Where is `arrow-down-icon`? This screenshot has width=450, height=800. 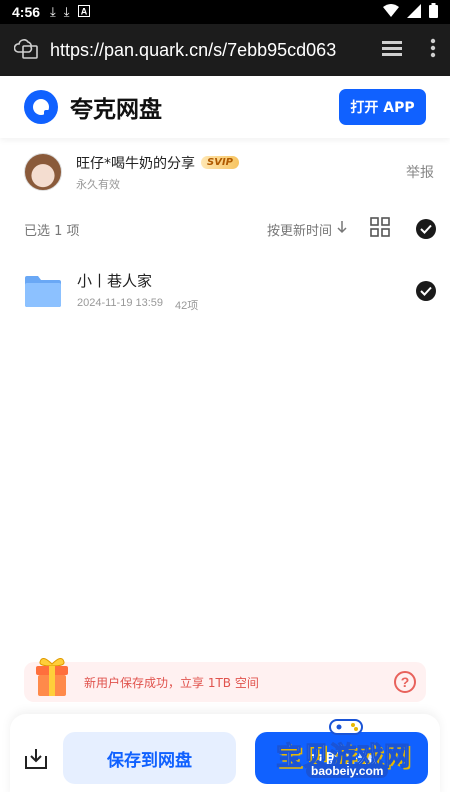 arrow-down-icon is located at coordinates (342, 229).